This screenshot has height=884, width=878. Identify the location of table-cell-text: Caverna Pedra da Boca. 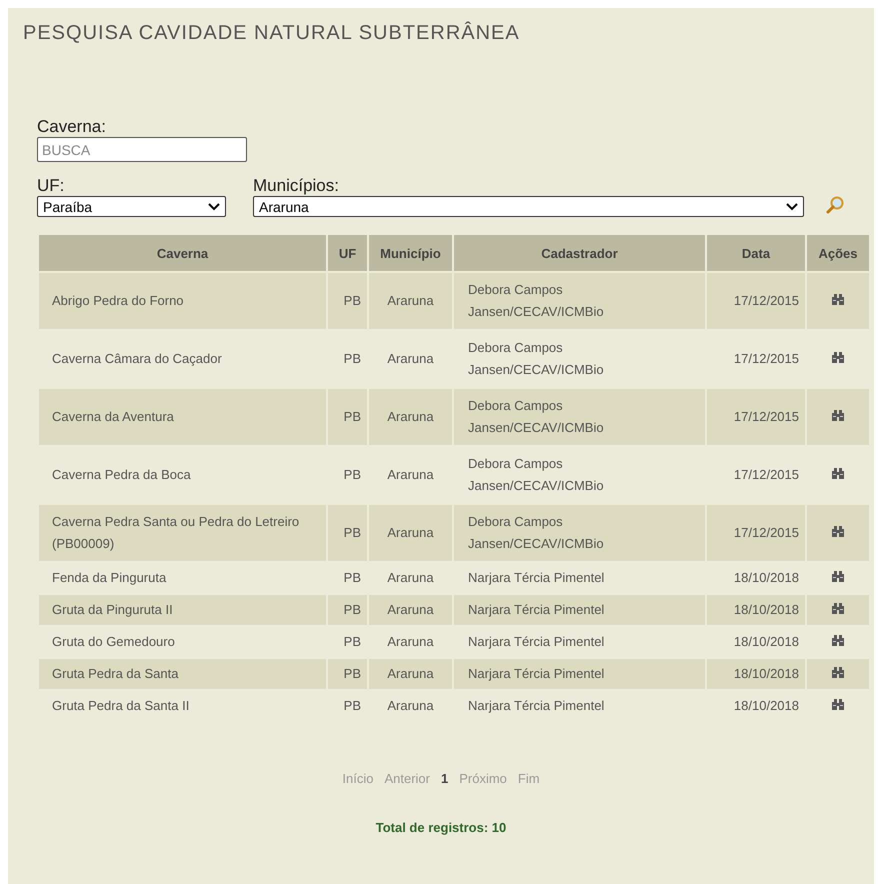
(121, 475).